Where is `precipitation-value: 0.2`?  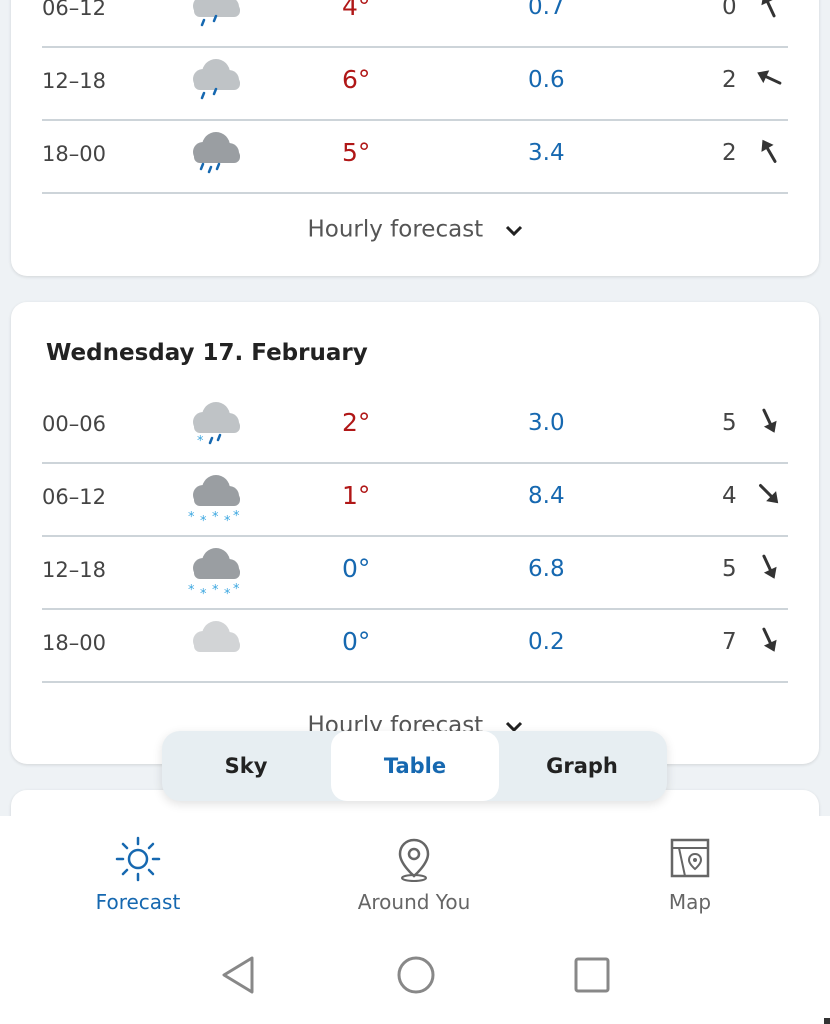
precipitation-value: 0.2 is located at coordinates (546, 642).